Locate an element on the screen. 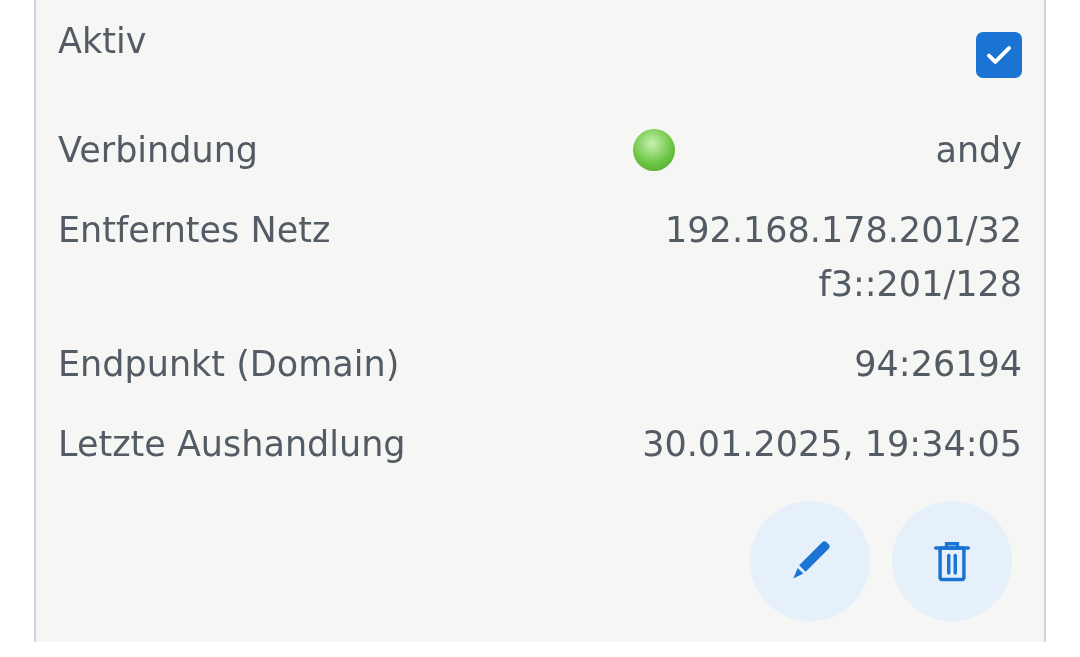 This screenshot has height=657, width=1080. field-value: 30.01.2025, 19:34:05 is located at coordinates (832, 444).